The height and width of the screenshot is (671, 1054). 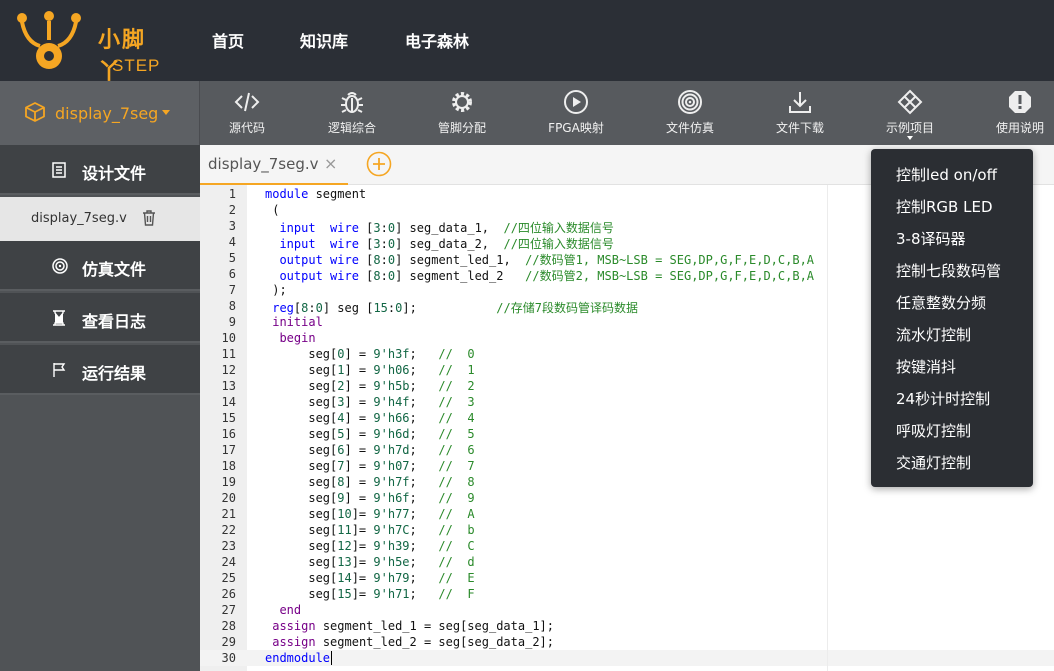 I want to click on frog-logo-icon, so click(x=49, y=40).